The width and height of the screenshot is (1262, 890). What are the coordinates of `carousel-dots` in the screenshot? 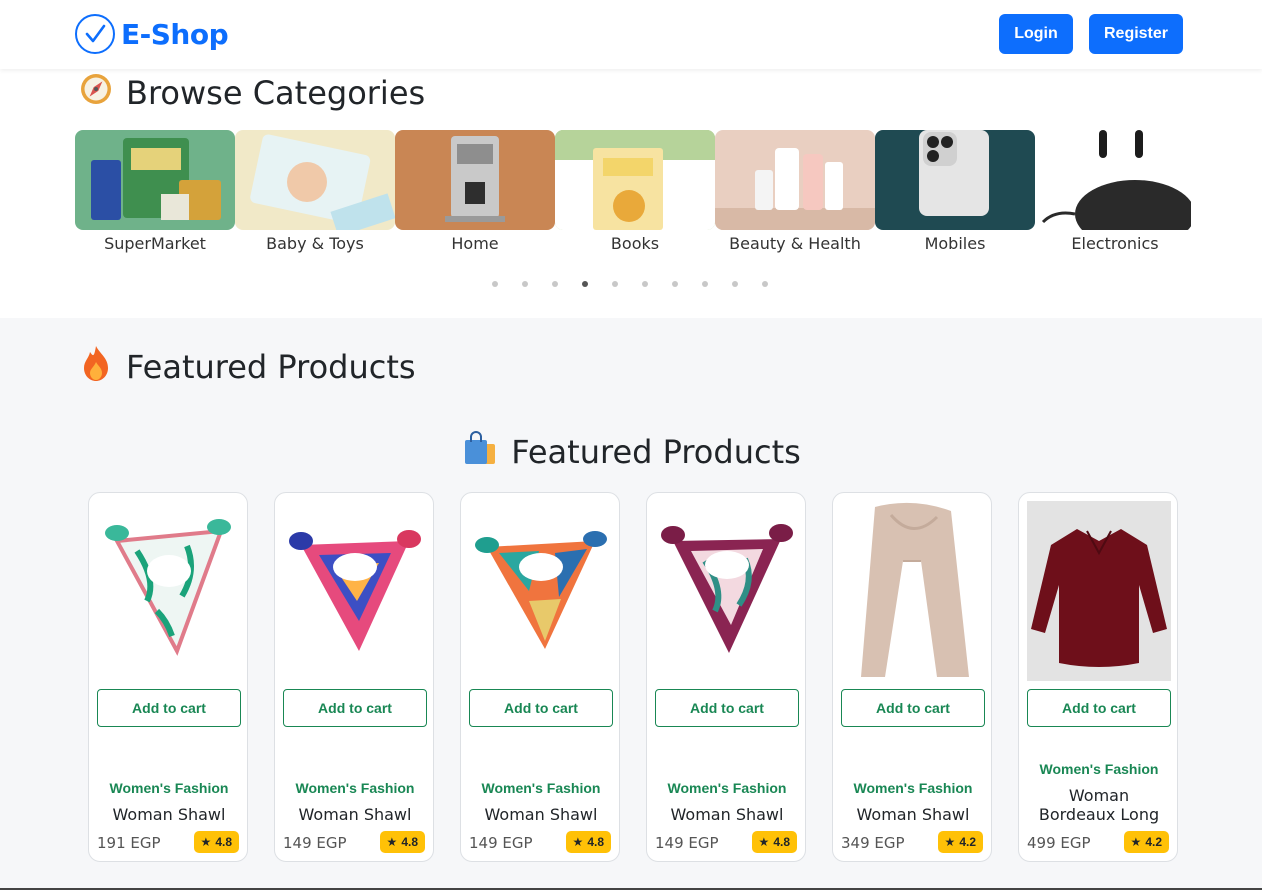 It's located at (630, 284).